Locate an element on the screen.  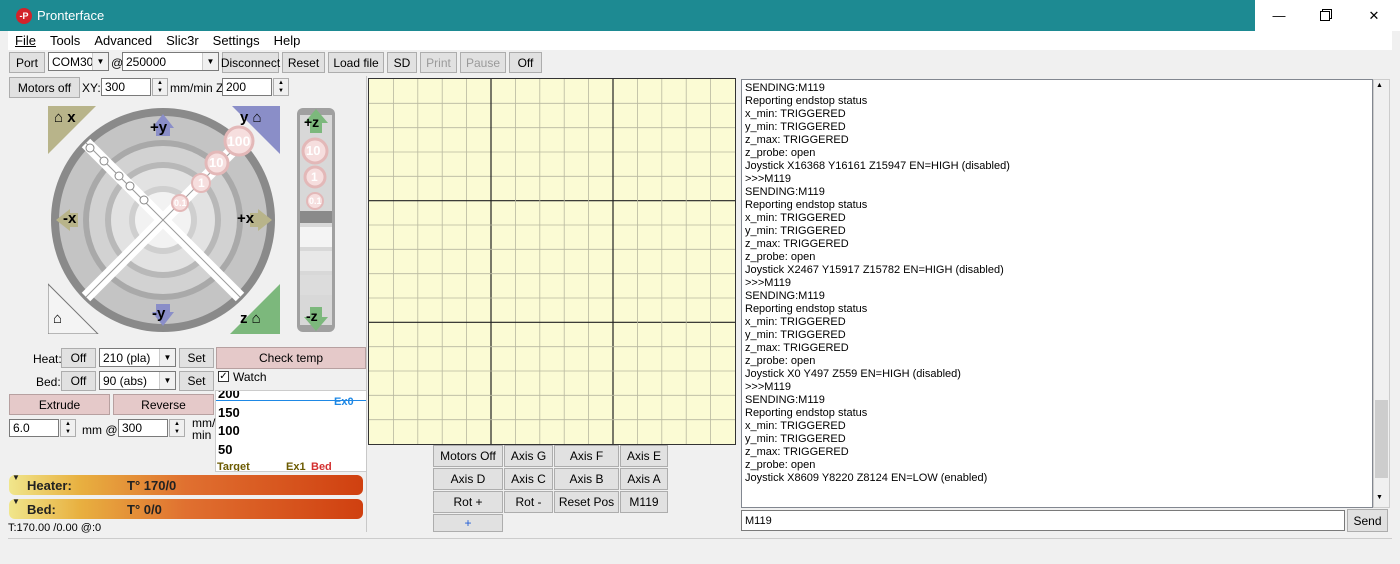
console-line: z_max: TRIGGERED is located at coordinates (797, 452).